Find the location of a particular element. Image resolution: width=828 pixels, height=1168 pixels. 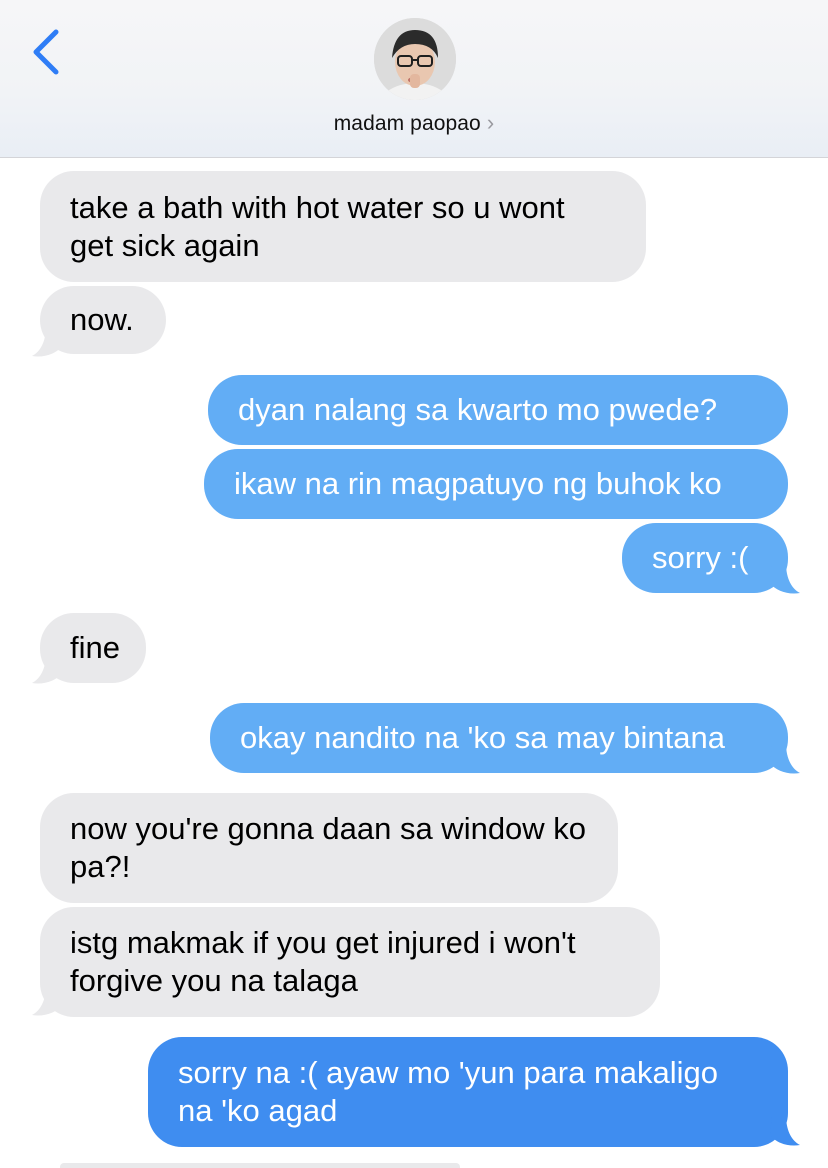

contact-photo is located at coordinates (415, 59).